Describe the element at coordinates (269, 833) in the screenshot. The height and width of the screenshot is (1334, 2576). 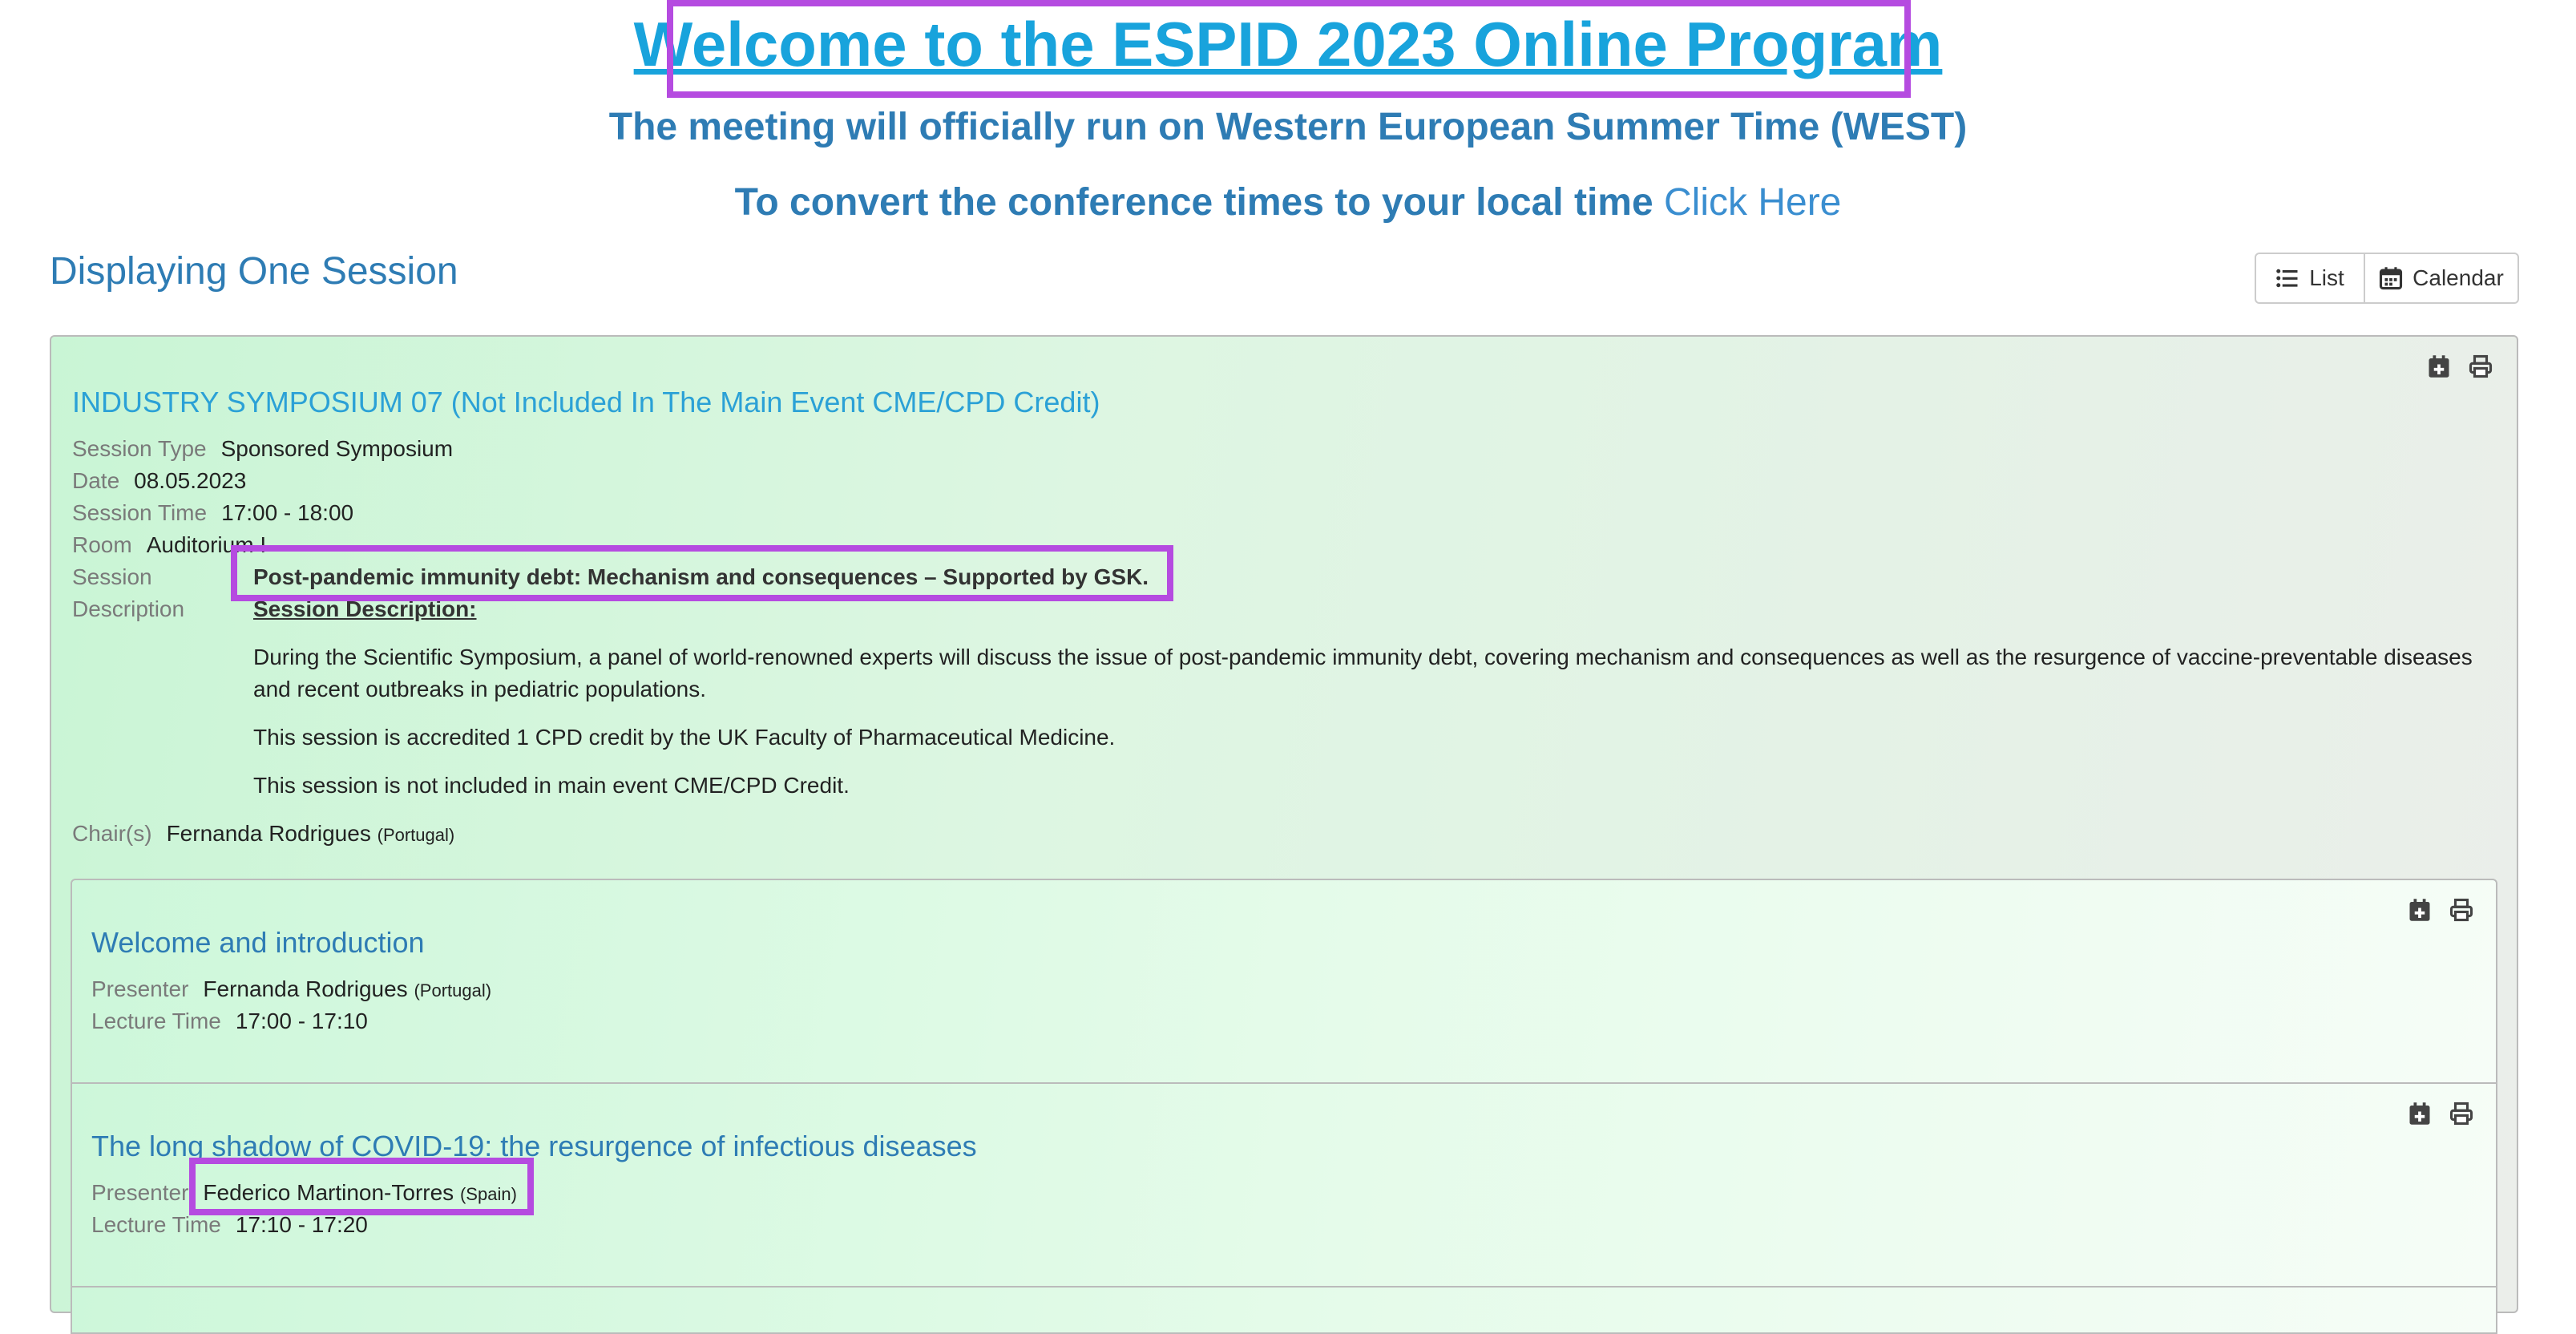
I see `session-chair-name: Fernanda Rodrigues` at that location.